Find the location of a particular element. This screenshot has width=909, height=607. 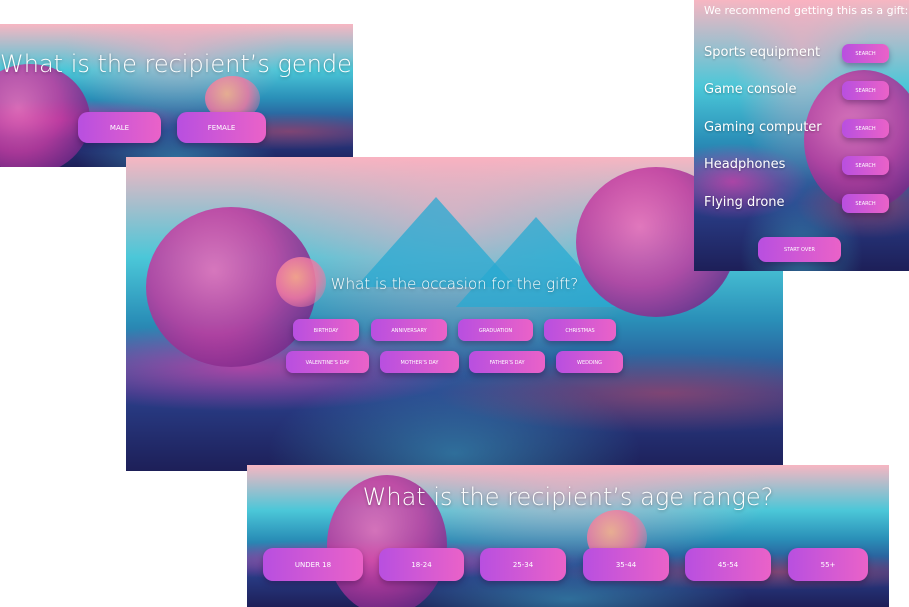

female-button: FEMALE is located at coordinates (221, 127).